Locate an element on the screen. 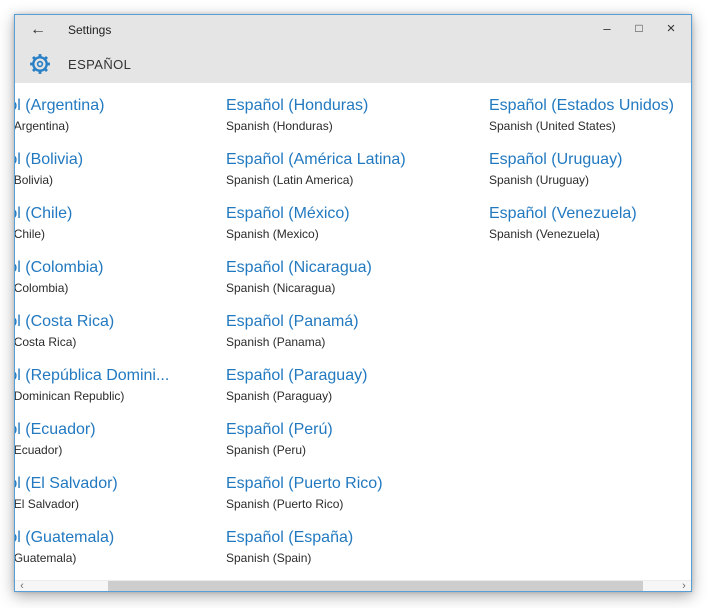  close-button: × is located at coordinates (671, 28).